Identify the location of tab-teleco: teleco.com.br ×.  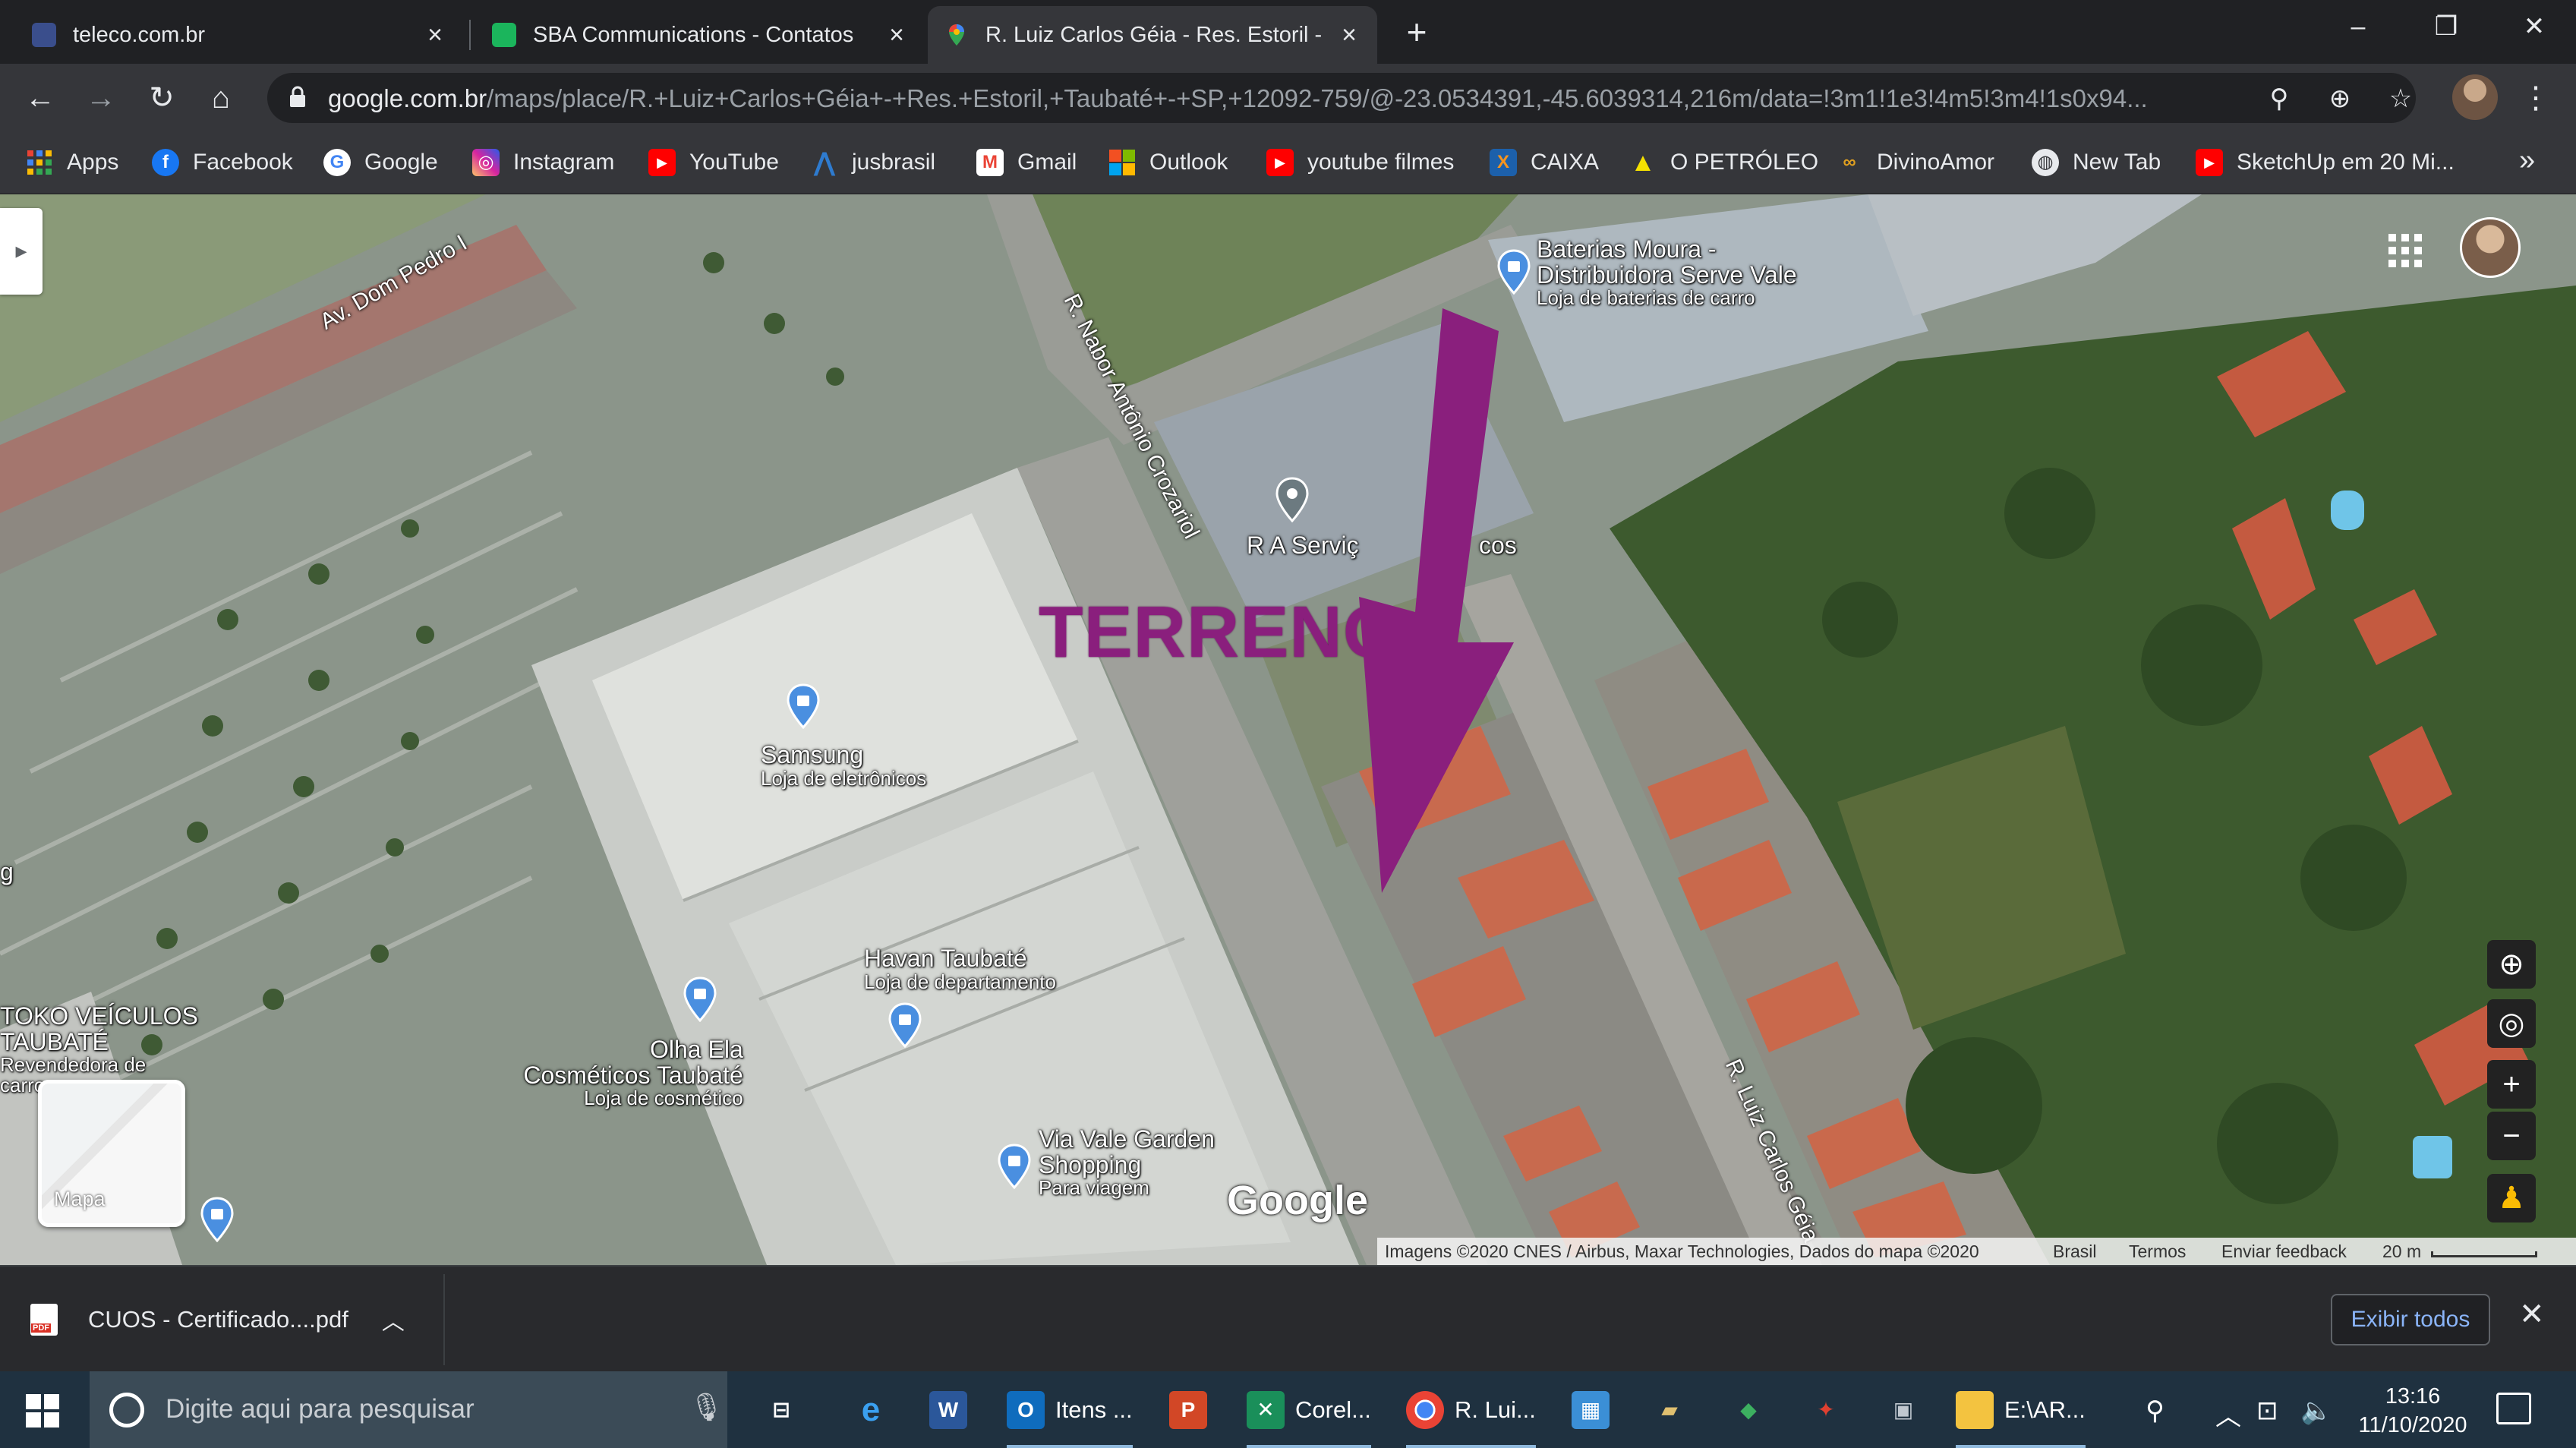
(239, 35).